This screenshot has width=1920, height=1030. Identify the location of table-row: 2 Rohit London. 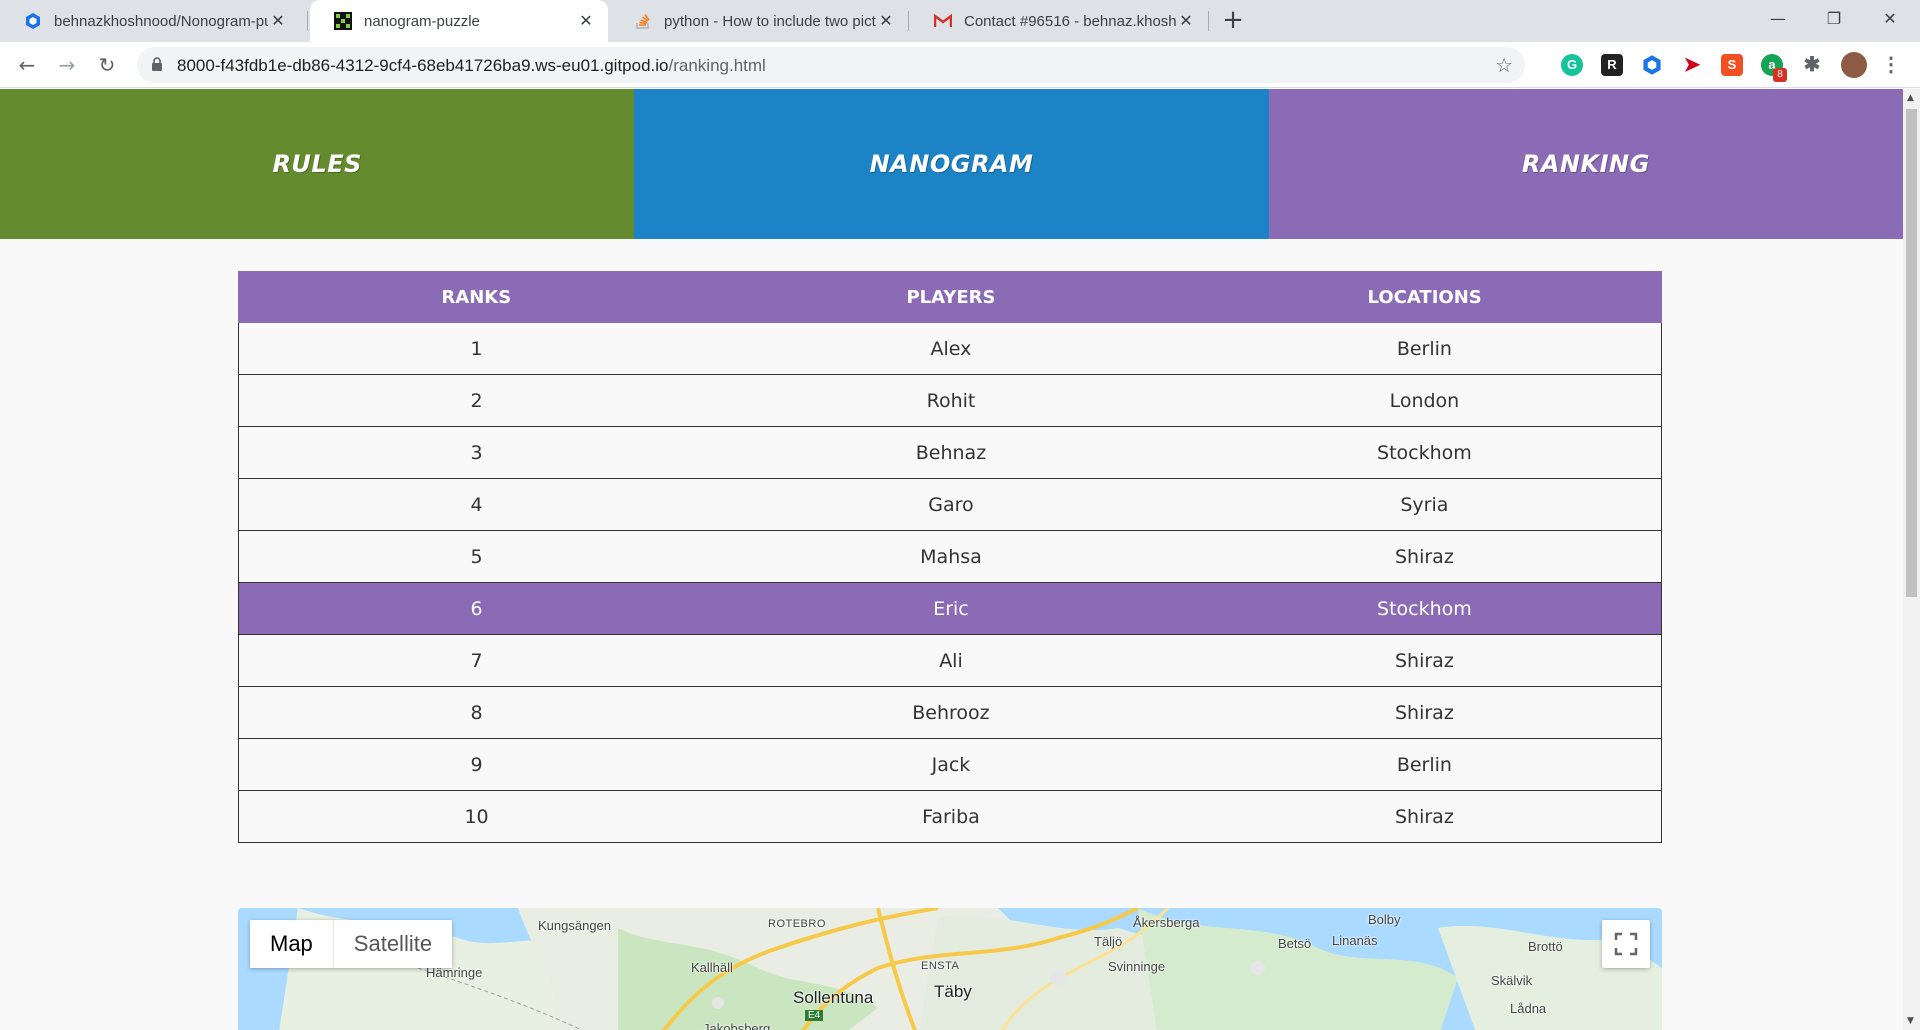
(950, 400).